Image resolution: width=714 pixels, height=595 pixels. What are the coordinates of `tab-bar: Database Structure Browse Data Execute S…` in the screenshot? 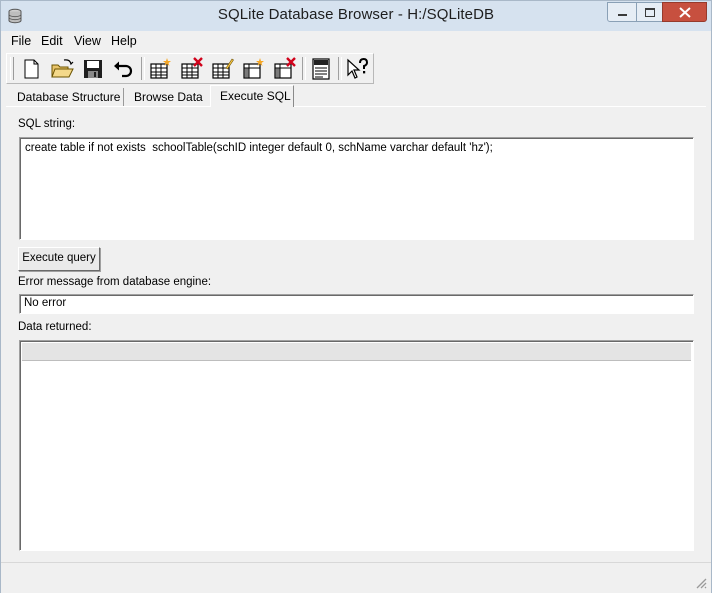 It's located at (356, 96).